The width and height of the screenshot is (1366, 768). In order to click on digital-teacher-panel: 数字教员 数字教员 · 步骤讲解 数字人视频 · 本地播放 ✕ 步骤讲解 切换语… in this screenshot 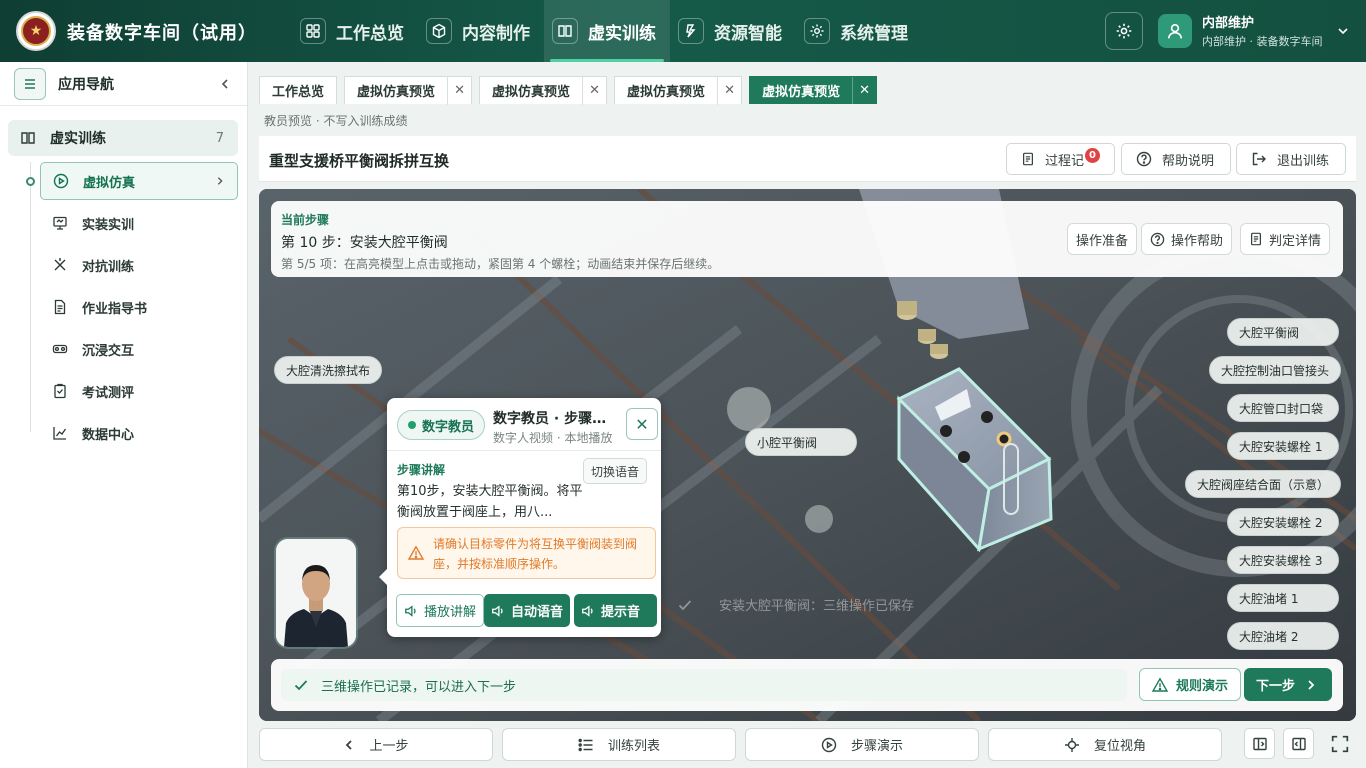, I will do `click(520, 517)`.